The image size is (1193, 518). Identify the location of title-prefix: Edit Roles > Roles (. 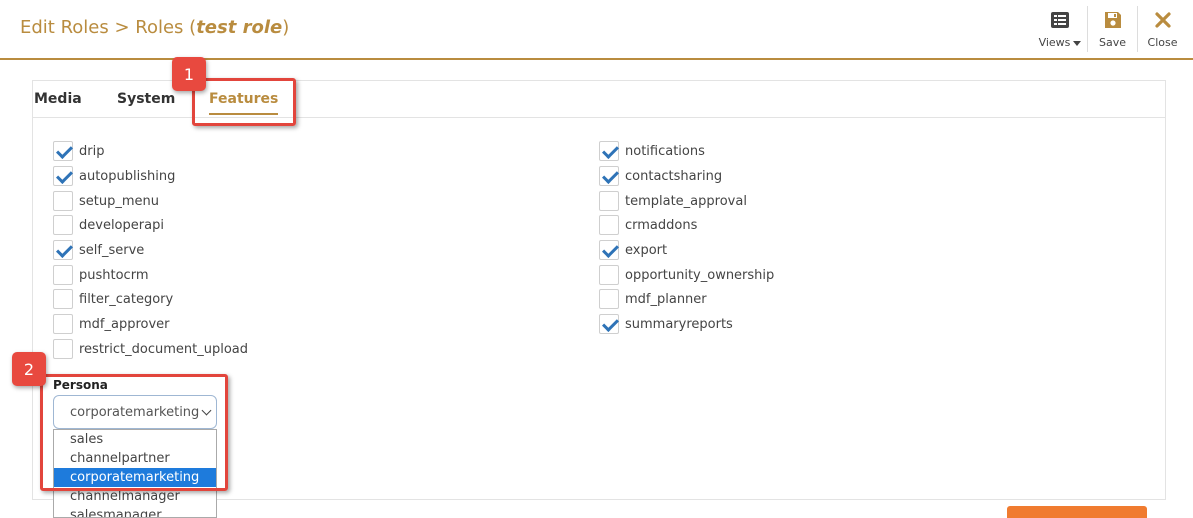
(108, 27).